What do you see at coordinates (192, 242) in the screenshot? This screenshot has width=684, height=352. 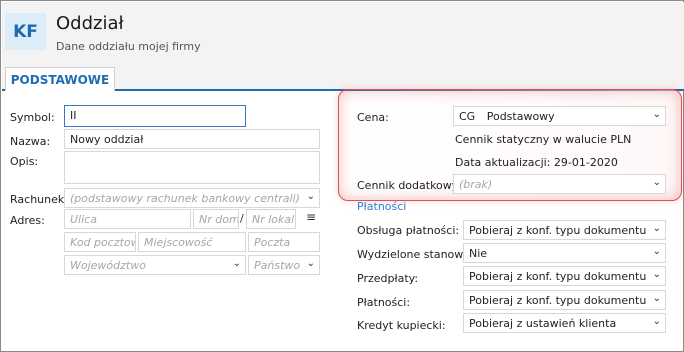 I see `miejscowosc-input: Miejscowość` at bounding box center [192, 242].